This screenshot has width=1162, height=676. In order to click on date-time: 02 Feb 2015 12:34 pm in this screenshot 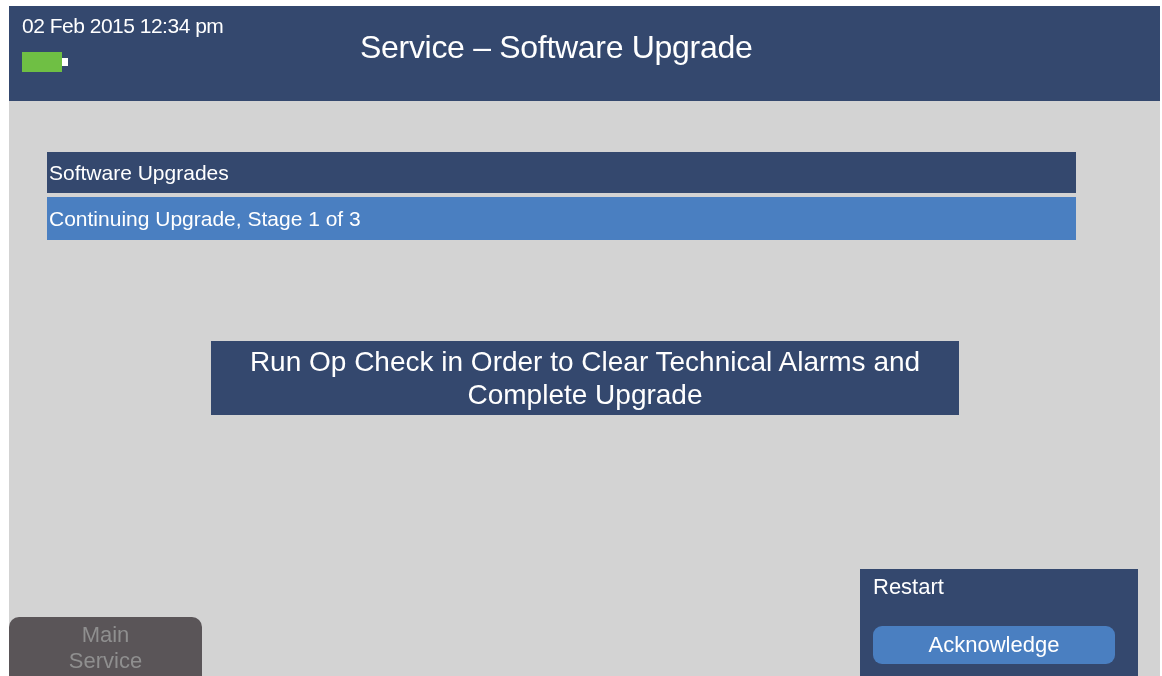, I will do `click(123, 26)`.